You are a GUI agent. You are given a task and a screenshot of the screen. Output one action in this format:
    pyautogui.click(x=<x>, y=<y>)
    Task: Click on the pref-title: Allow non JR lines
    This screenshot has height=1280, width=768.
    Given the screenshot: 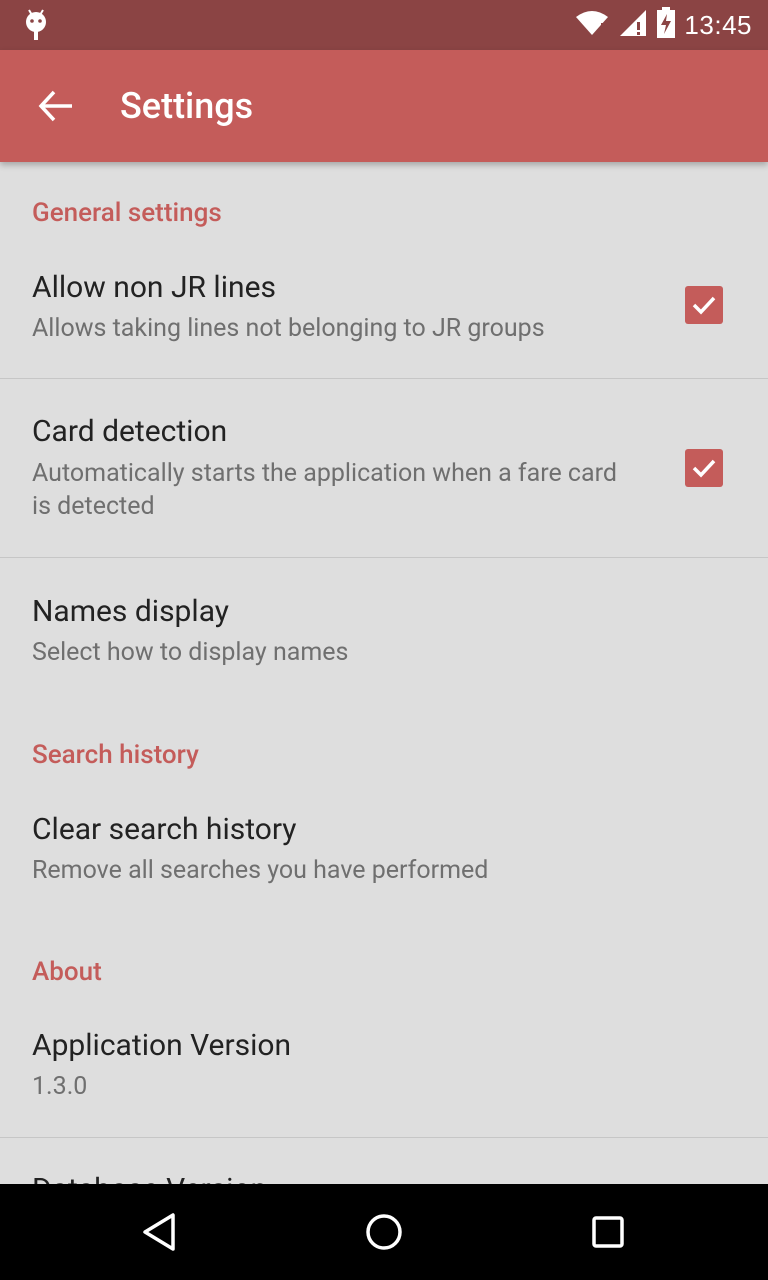 What is the action you would take?
    pyautogui.click(x=154, y=287)
    